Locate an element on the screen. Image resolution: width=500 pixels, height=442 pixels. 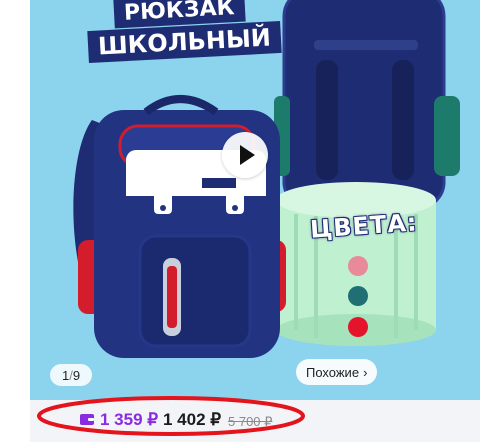
image-page-counter: 1 / 9 is located at coordinates (71, 375).